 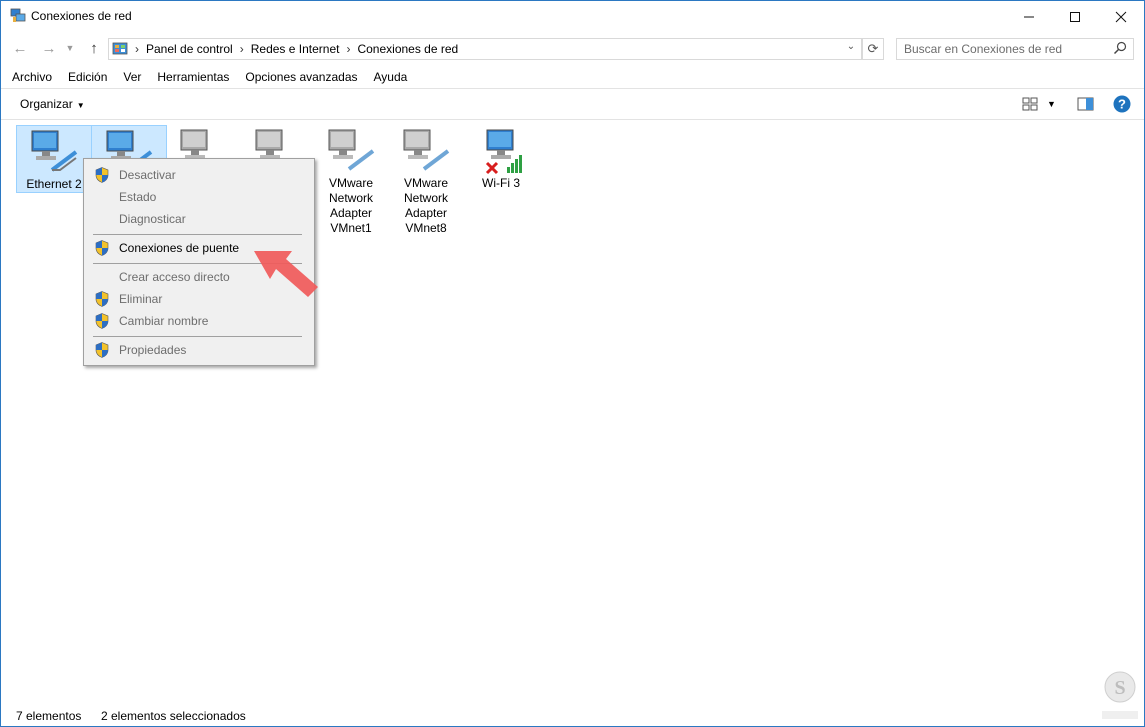 What do you see at coordinates (147, 175) in the screenshot?
I see `menu-item-label: Desactivar` at bounding box center [147, 175].